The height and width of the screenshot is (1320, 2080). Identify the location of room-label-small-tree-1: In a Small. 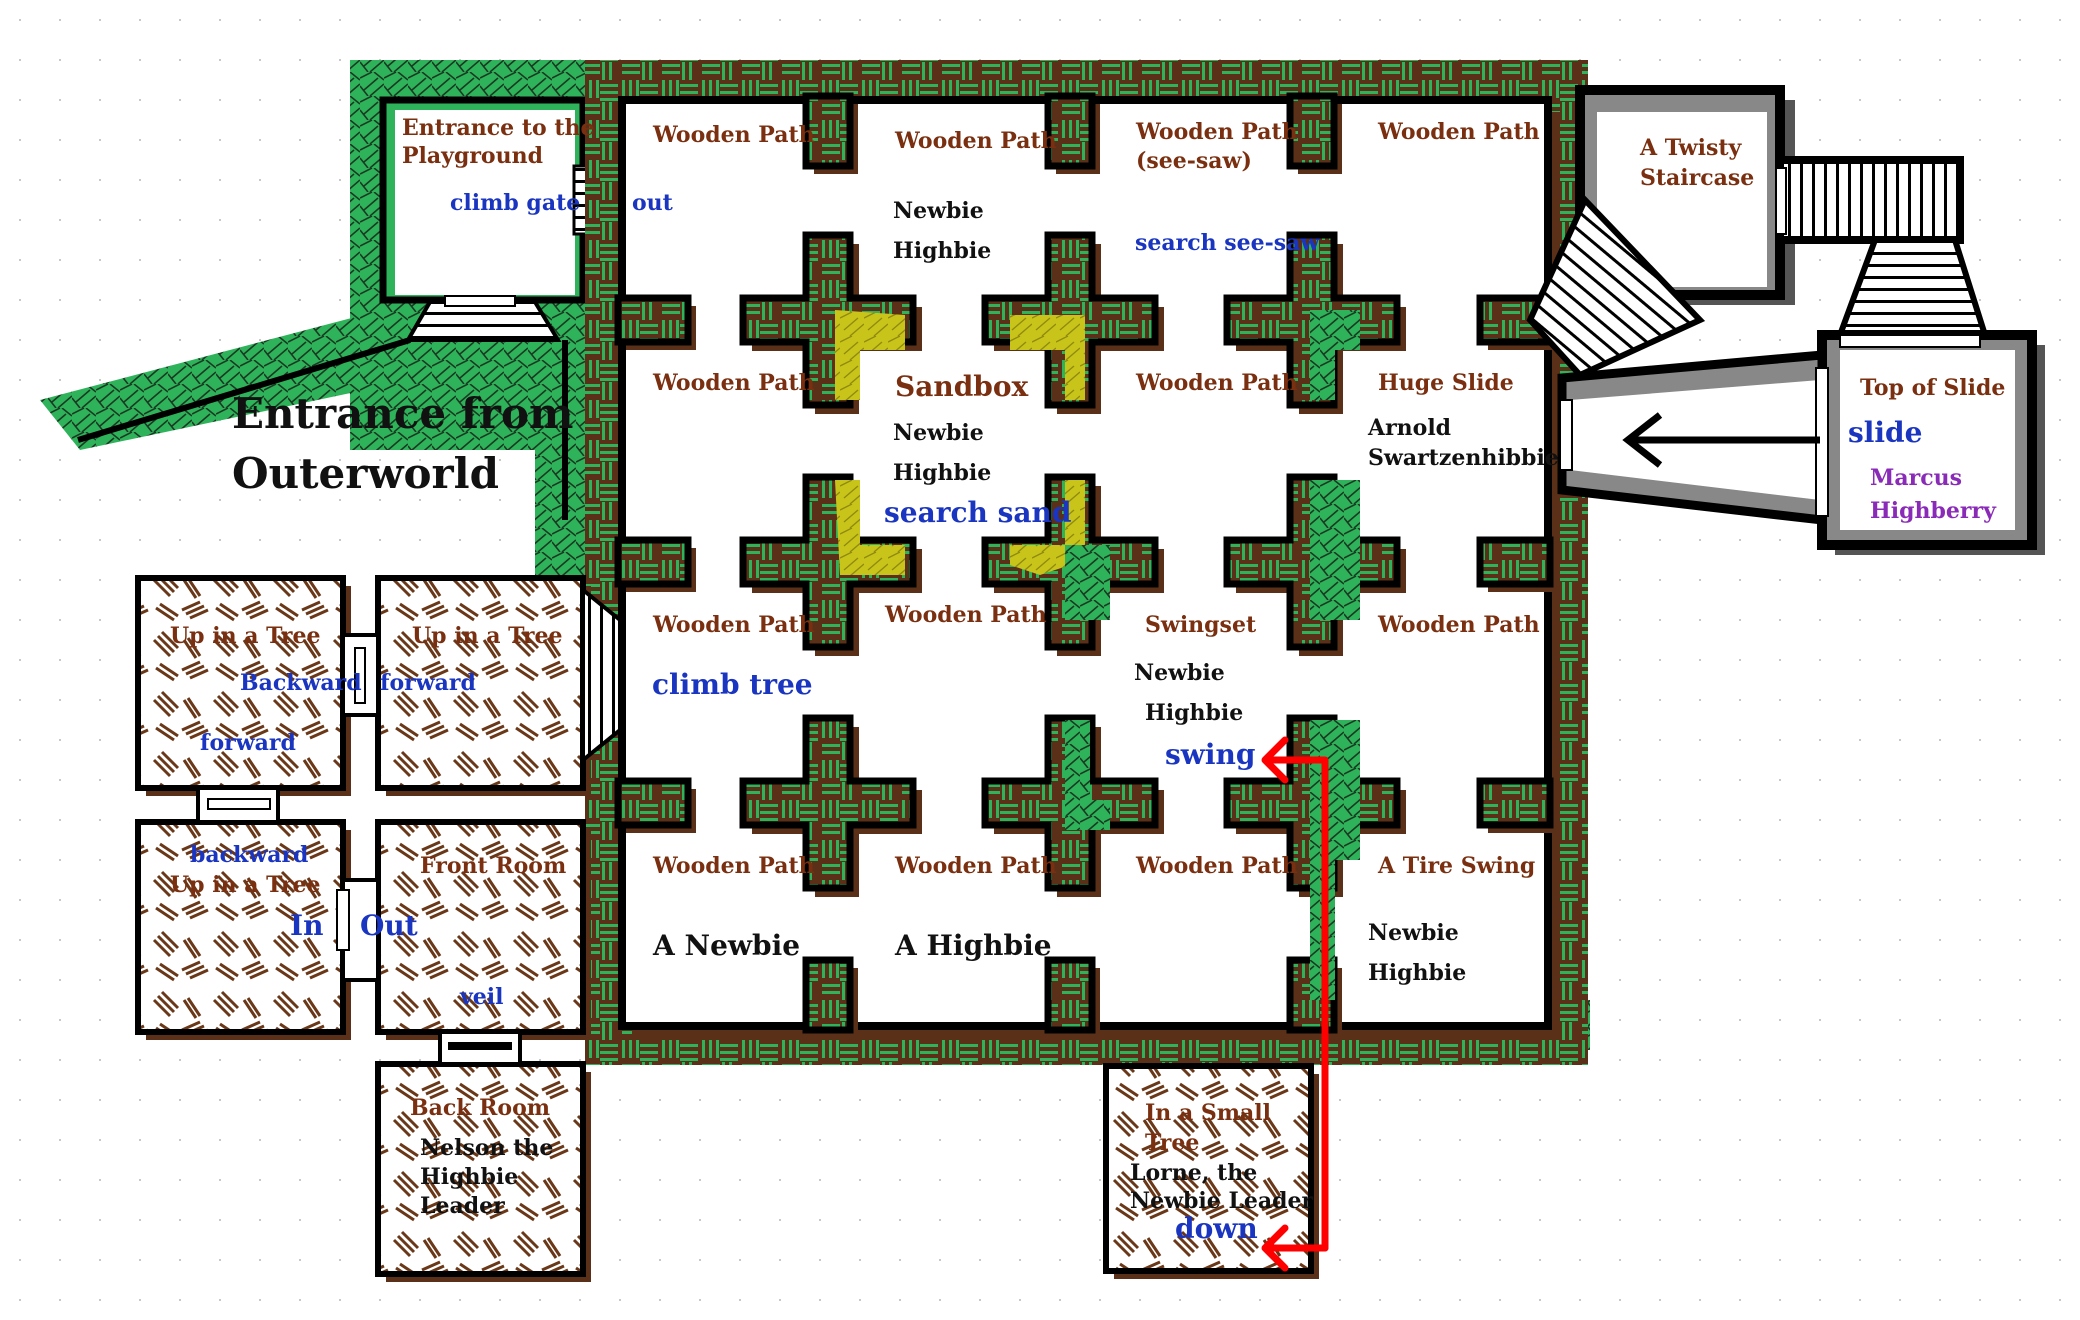
(1208, 1113).